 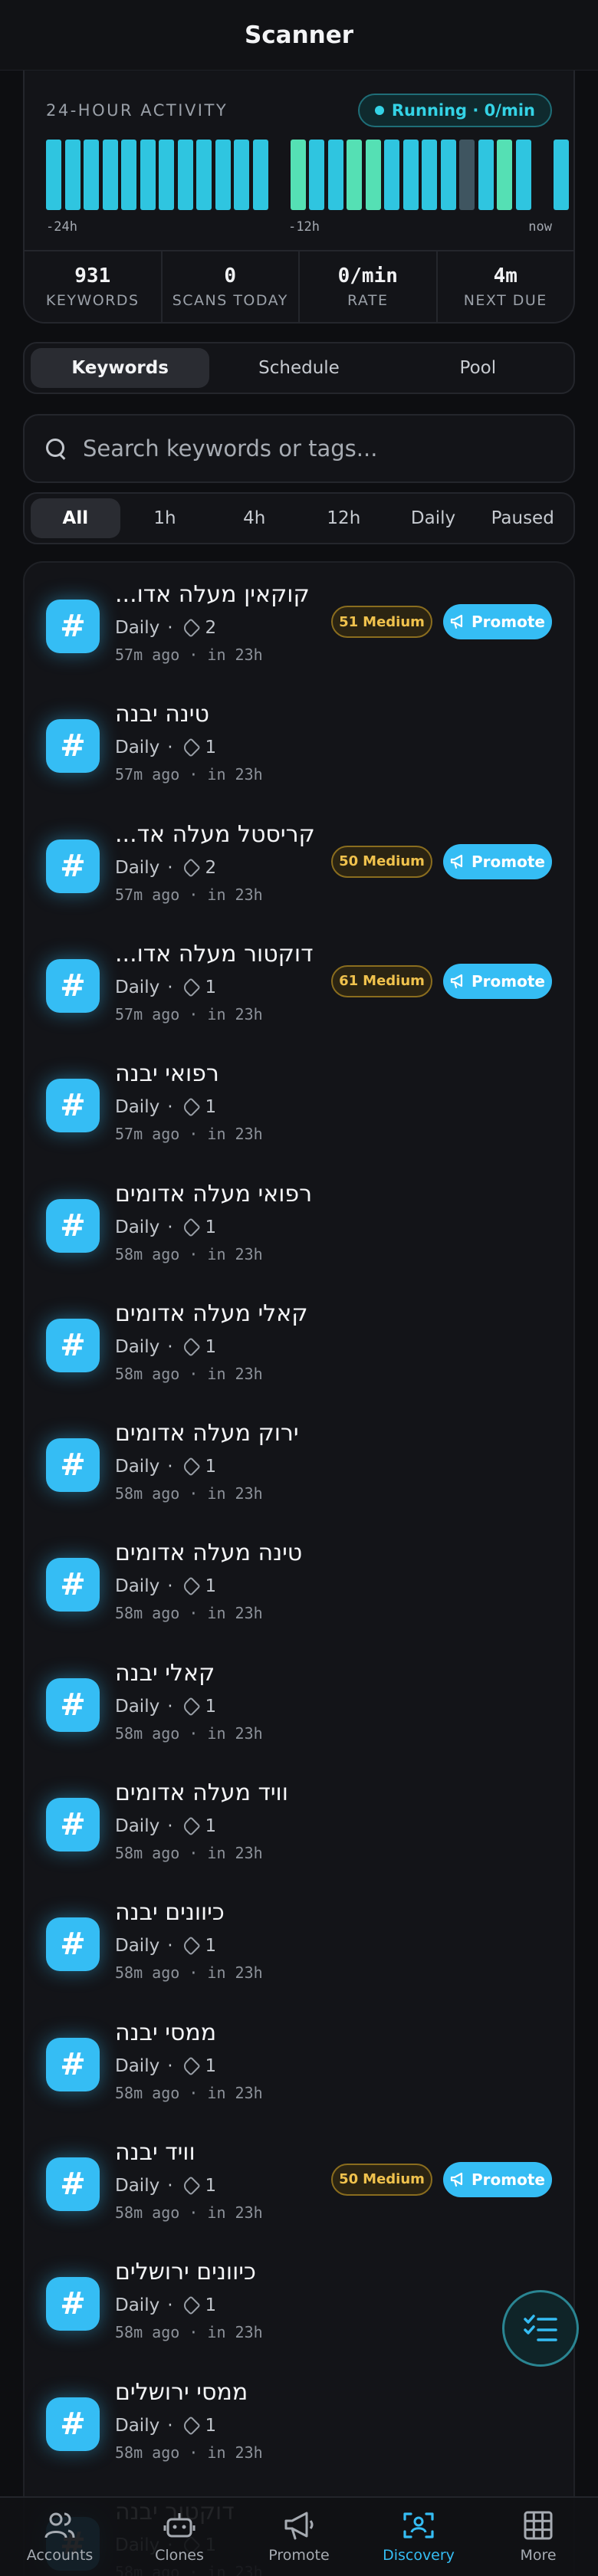 What do you see at coordinates (299, 1461) in the screenshot?
I see `list-item: # ירוק מעלה אדומים Daily · 1 58m ago · in 23h` at bounding box center [299, 1461].